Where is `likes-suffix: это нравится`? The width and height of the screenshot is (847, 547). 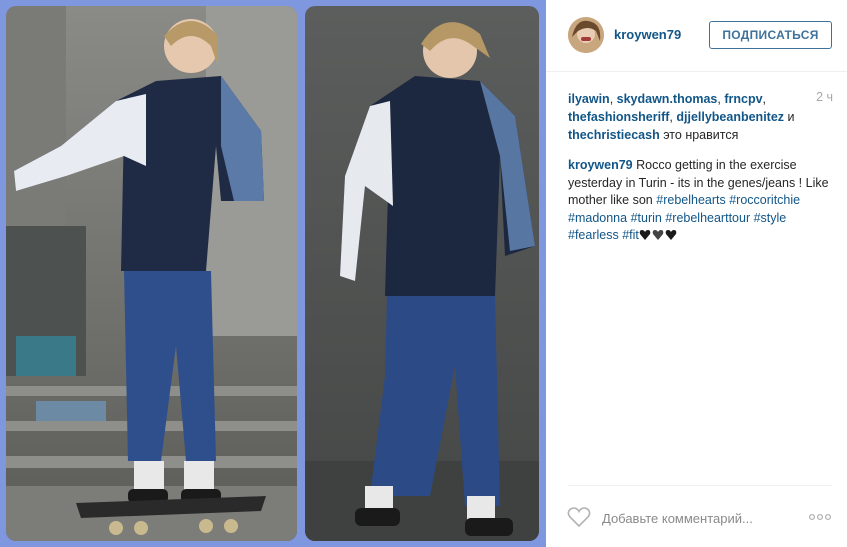 likes-suffix: это нравится is located at coordinates (701, 135).